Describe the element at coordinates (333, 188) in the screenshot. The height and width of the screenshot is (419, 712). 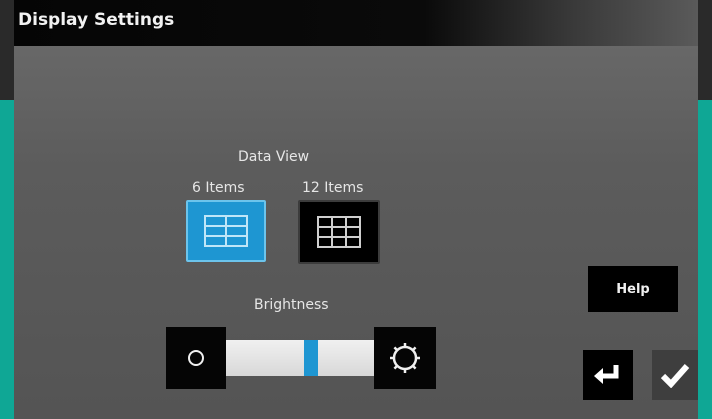
I see `twelve-items-label: 12 Items` at that location.